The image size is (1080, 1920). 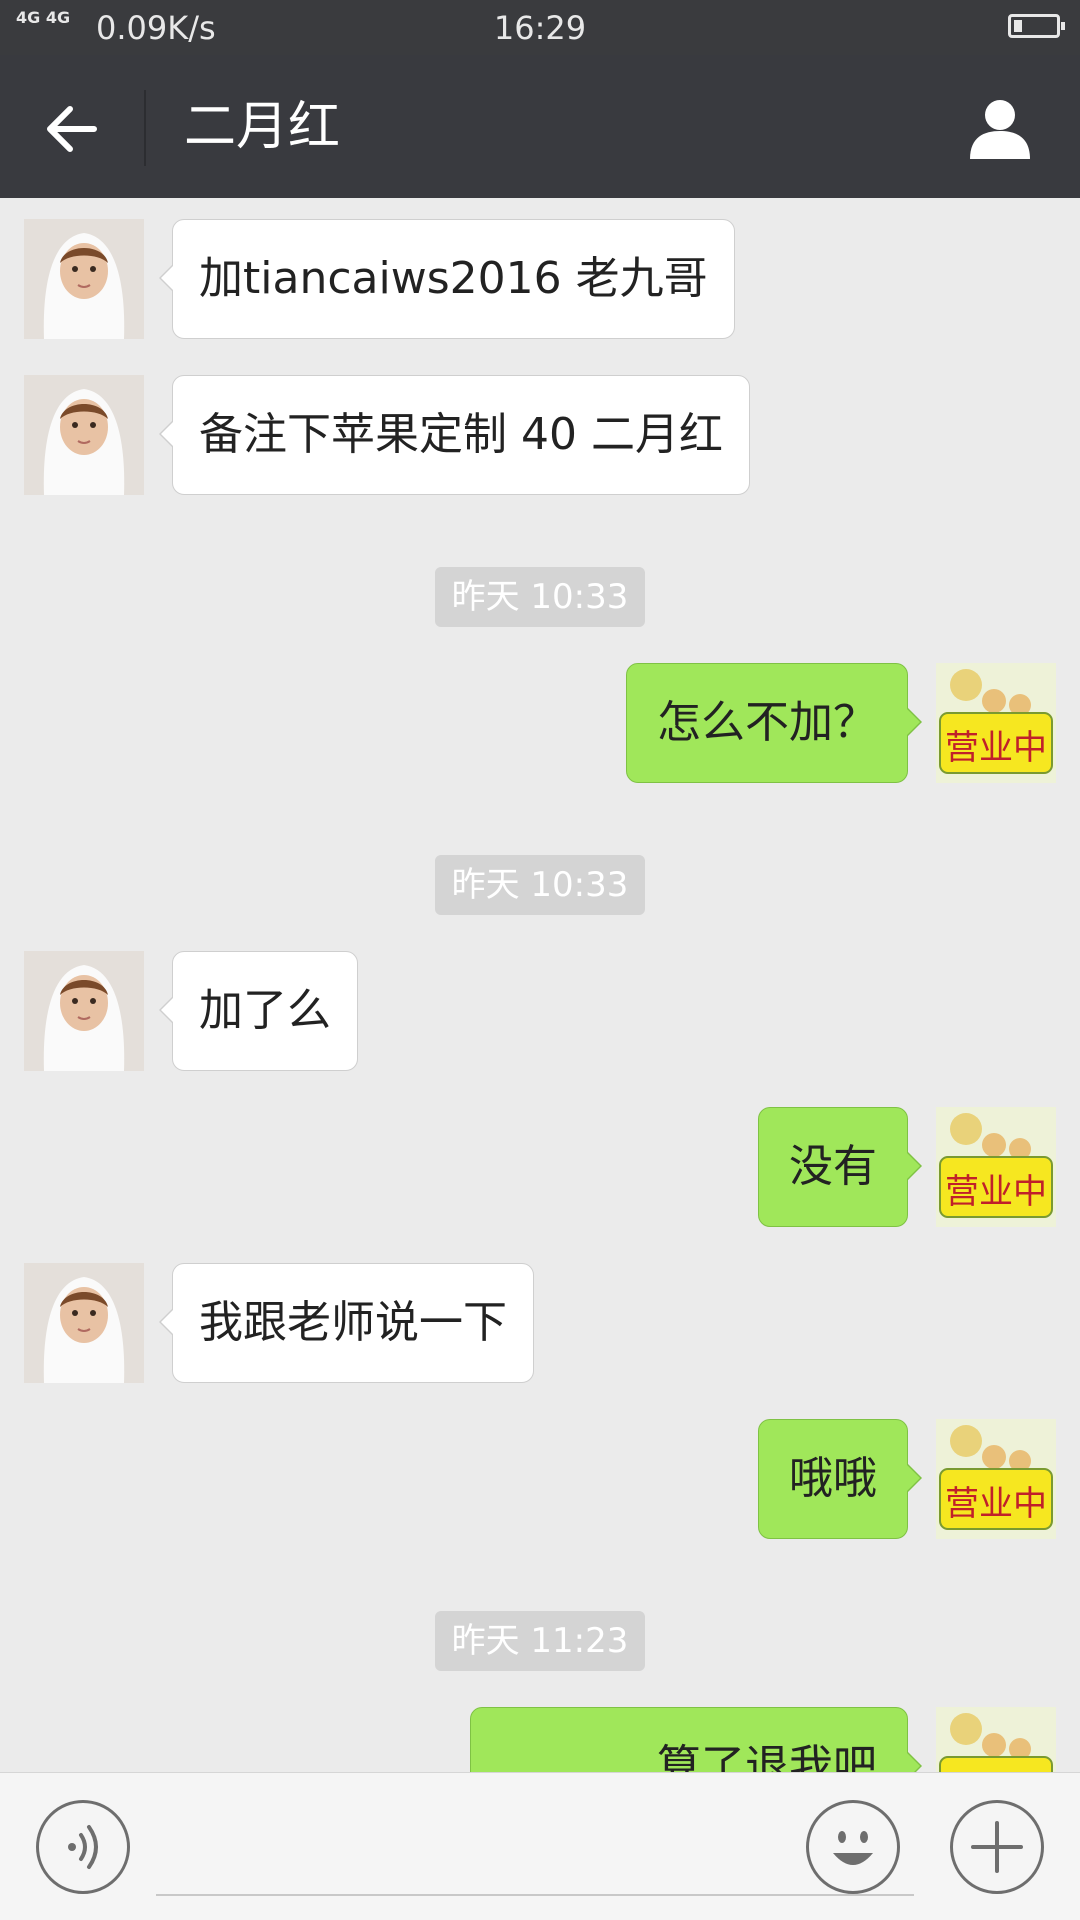 I want to click on chat-title: 二月红, so click(x=262, y=127).